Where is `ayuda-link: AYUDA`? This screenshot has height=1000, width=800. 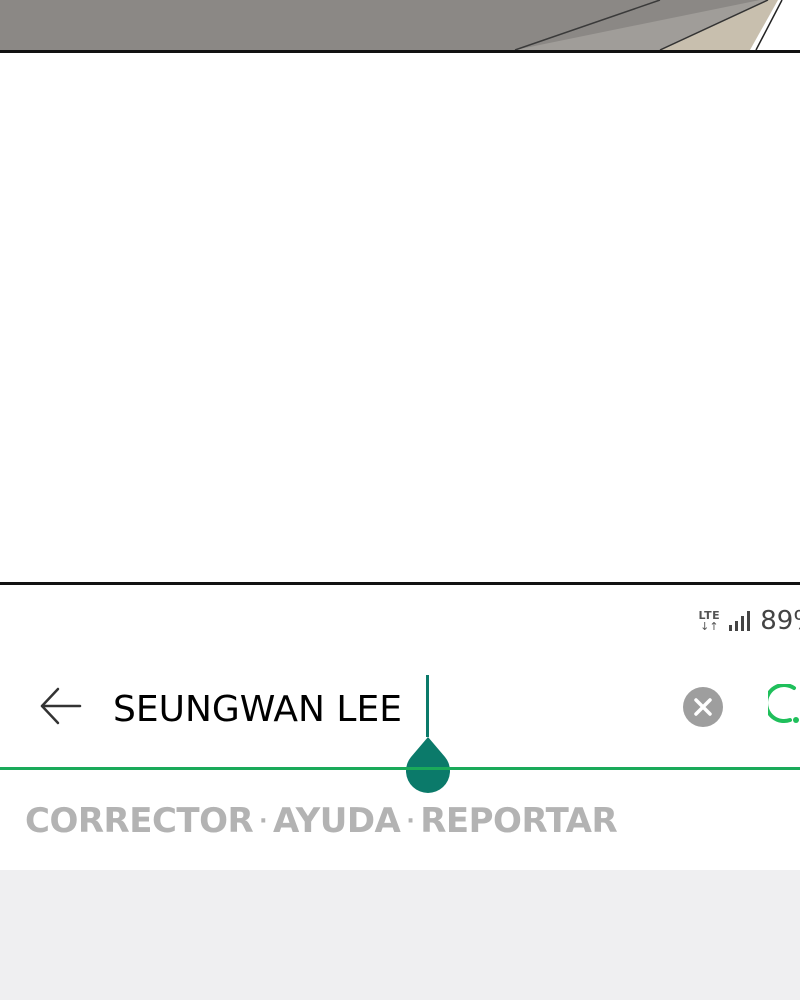 ayuda-link: AYUDA is located at coordinates (337, 821).